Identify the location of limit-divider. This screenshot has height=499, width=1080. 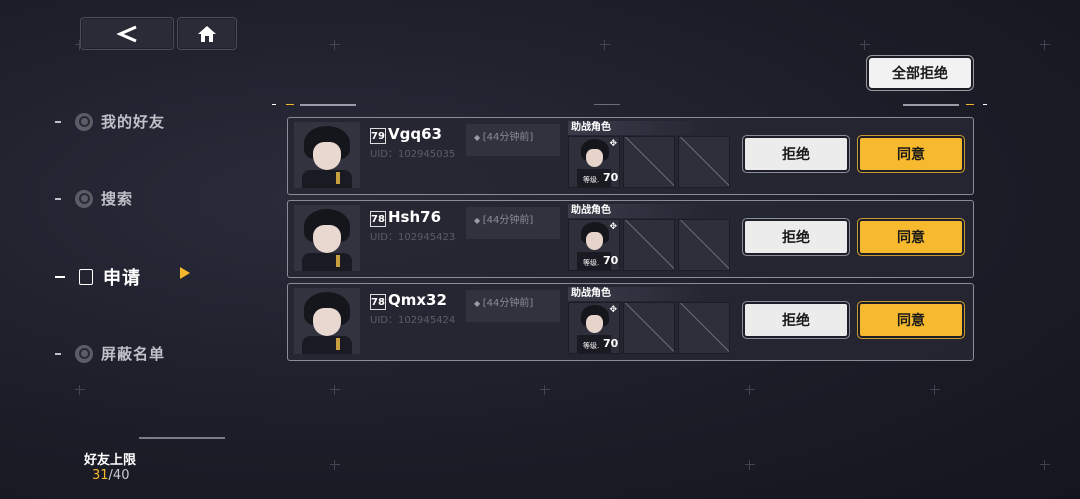
(182, 438).